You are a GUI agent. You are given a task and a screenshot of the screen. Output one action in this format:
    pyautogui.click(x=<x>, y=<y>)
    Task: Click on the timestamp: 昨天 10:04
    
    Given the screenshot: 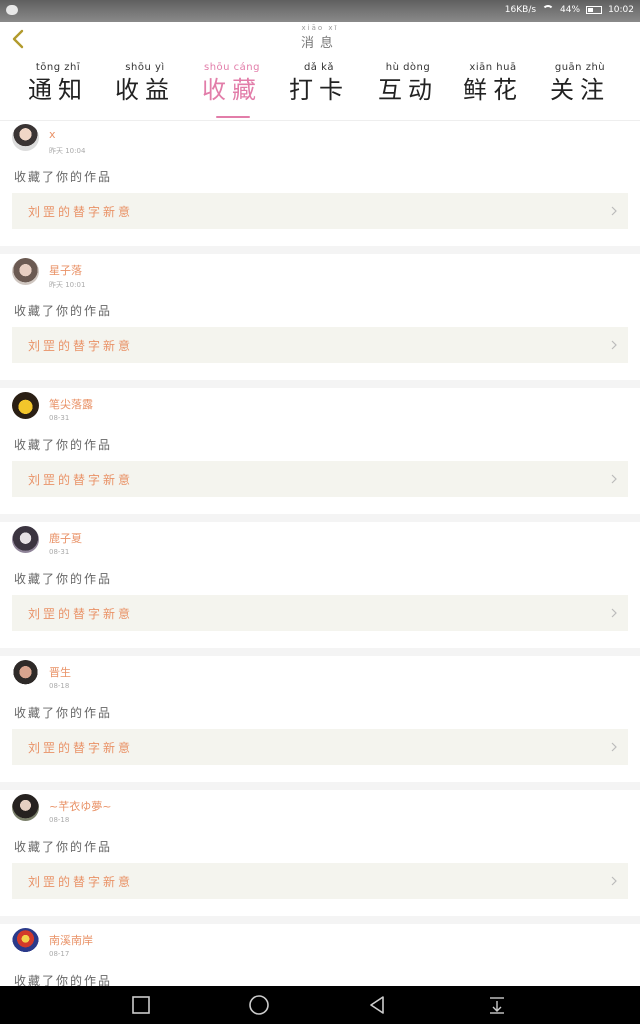 What is the action you would take?
    pyautogui.click(x=67, y=151)
    